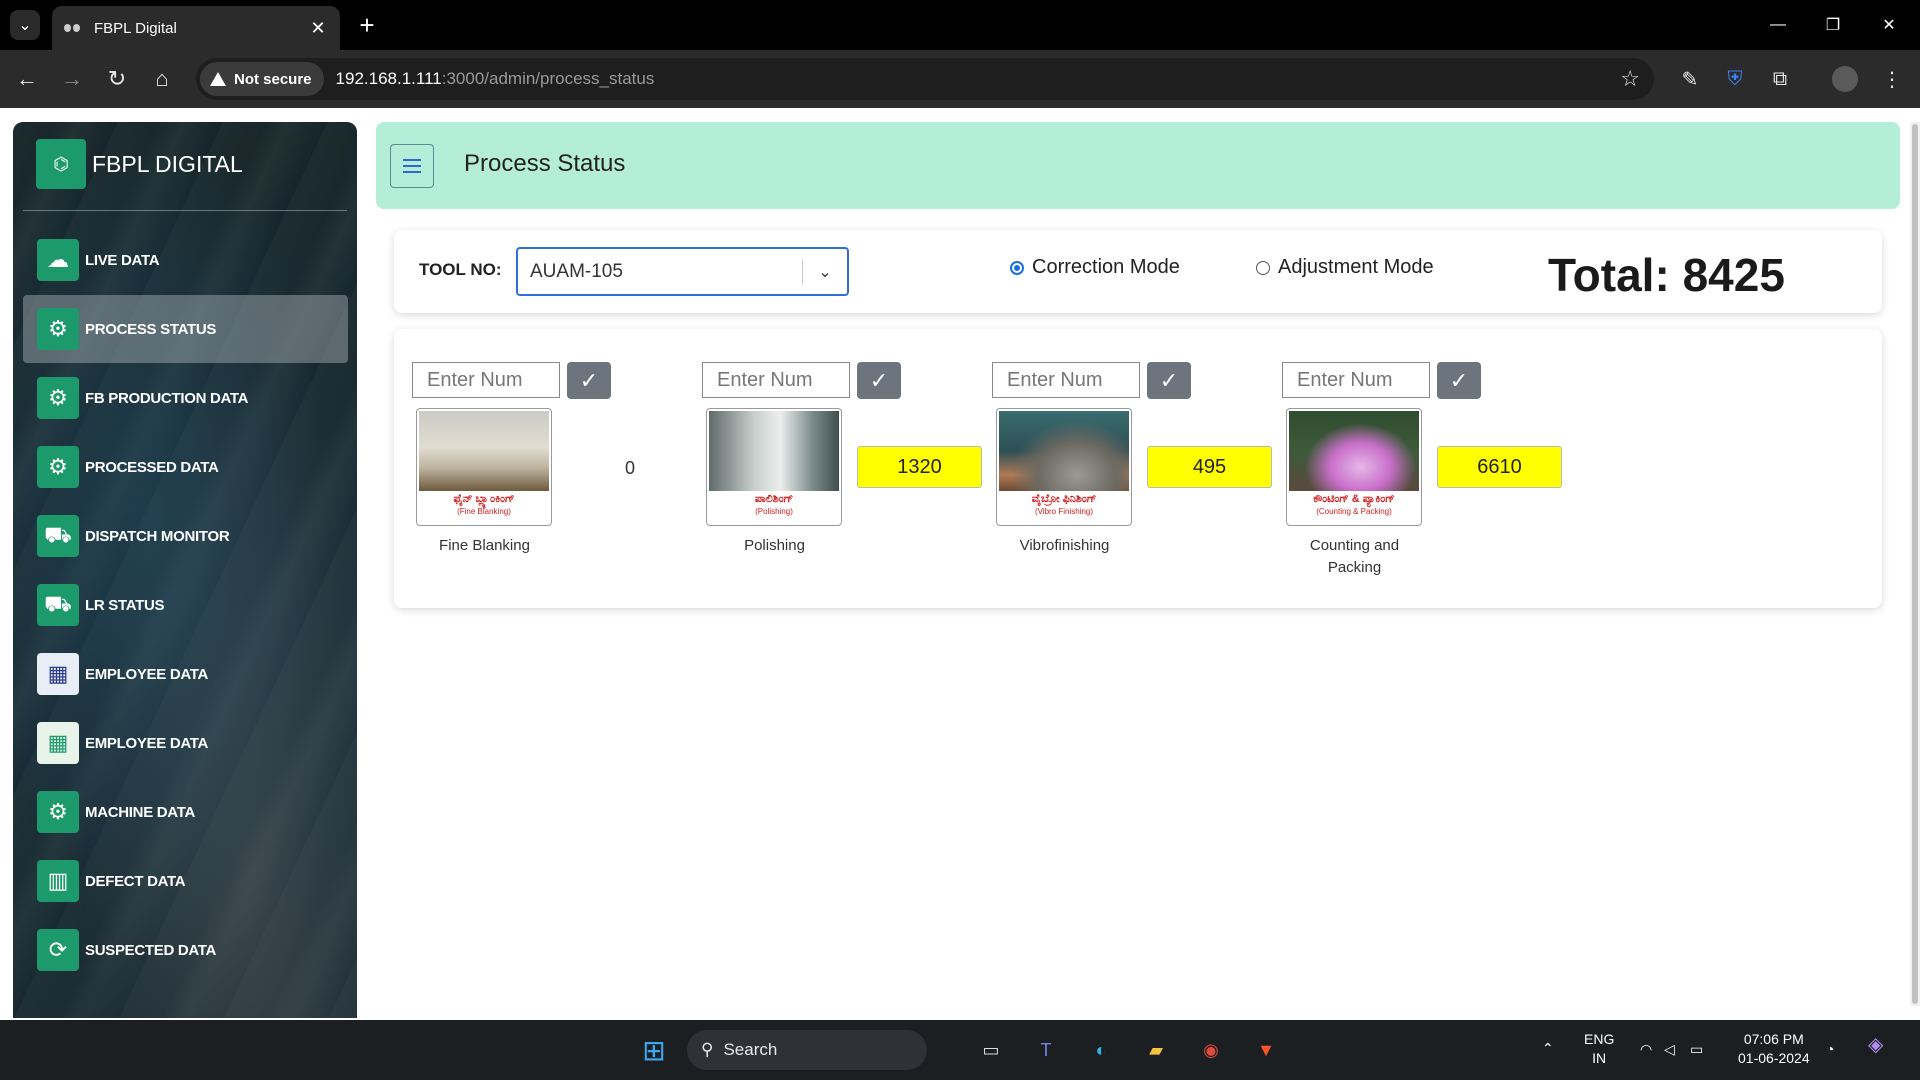  Describe the element at coordinates (1778, 25) in the screenshot. I see `minimize-icon: —` at that location.